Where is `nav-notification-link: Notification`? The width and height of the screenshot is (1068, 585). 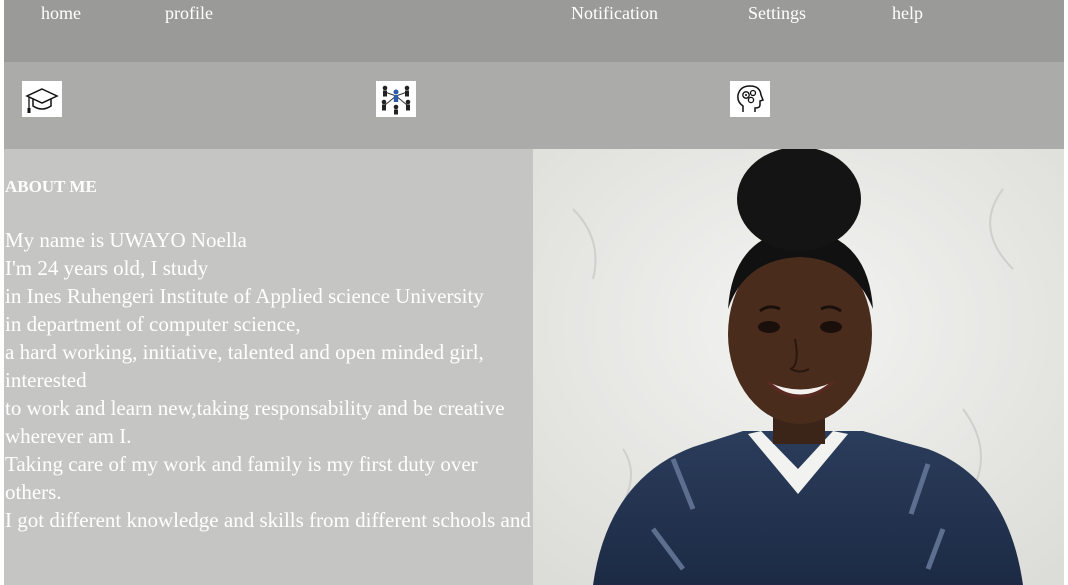
nav-notification-link: Notification is located at coordinates (614, 13).